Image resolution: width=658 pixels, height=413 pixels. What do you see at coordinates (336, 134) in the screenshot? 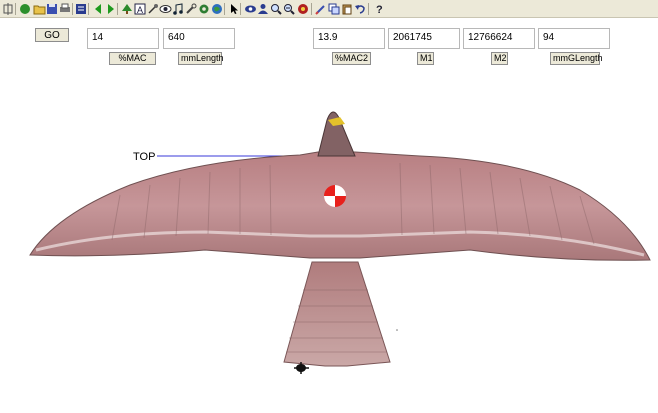
I see `bird-head` at bounding box center [336, 134].